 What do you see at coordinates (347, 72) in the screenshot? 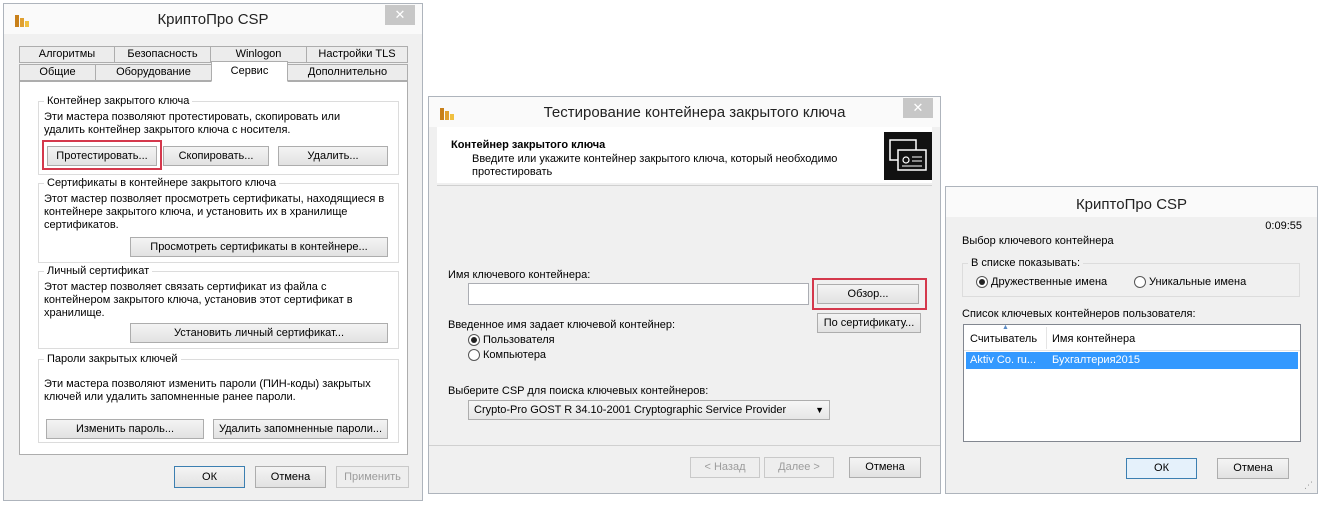
I see `tab-advanced: Дополнительно` at bounding box center [347, 72].